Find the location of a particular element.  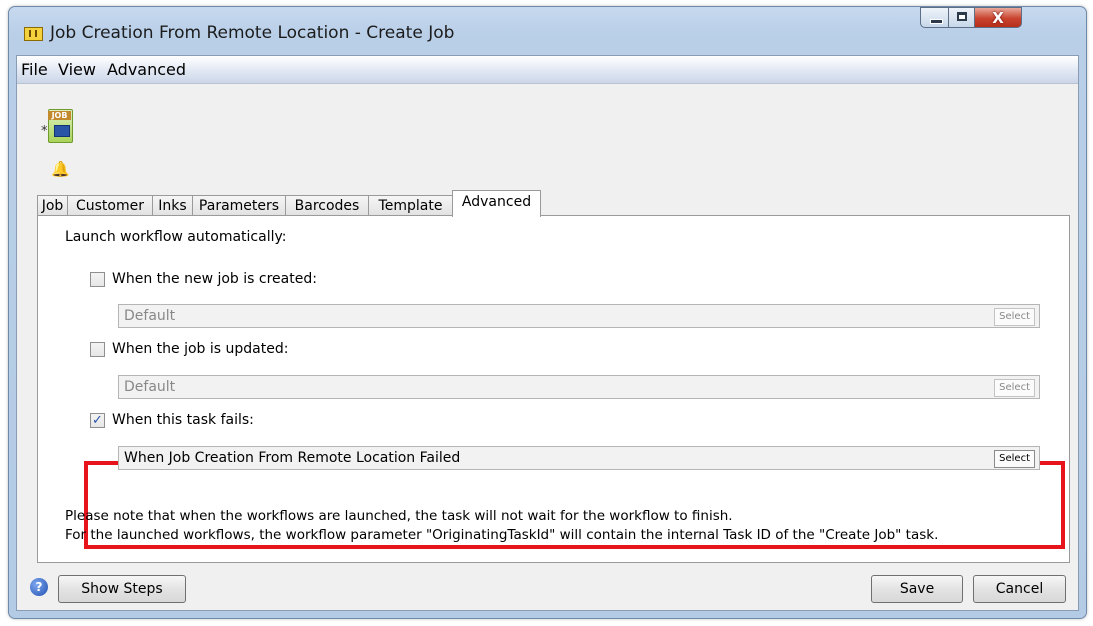

job-updated-workflow-field: Default Select is located at coordinates (579, 387).